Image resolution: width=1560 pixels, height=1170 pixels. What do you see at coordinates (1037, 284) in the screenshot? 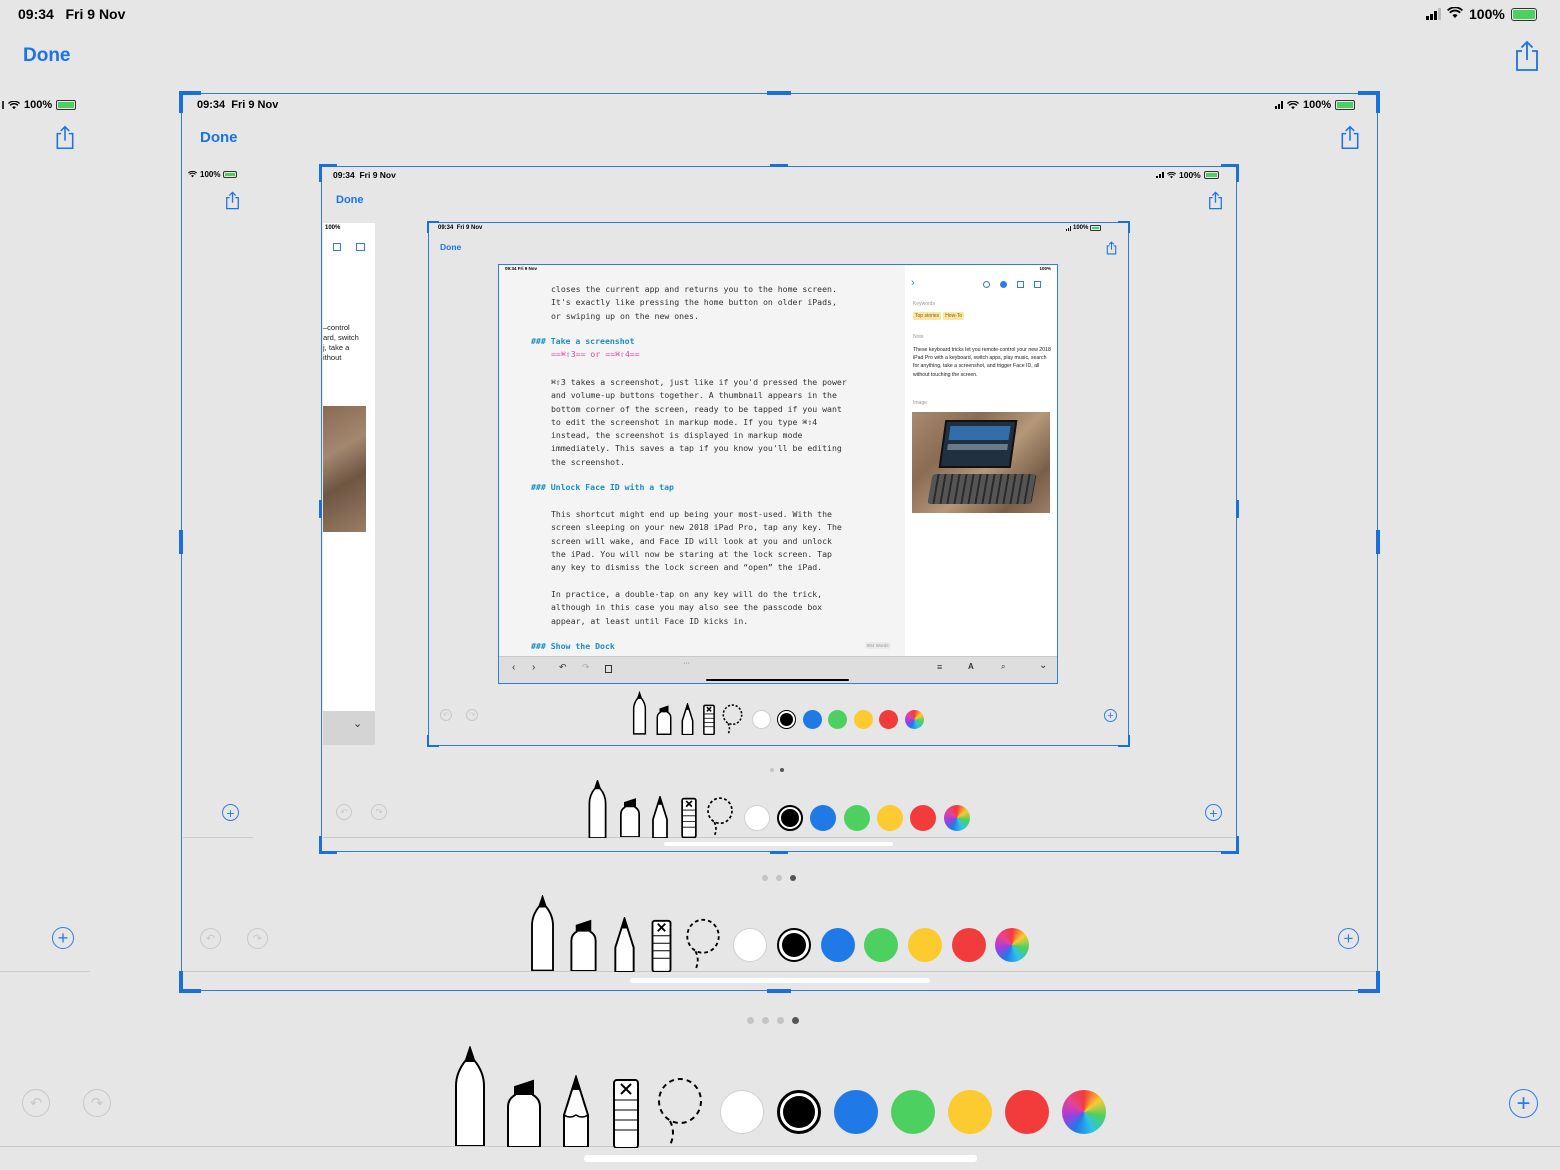
I see `image-icon` at bounding box center [1037, 284].